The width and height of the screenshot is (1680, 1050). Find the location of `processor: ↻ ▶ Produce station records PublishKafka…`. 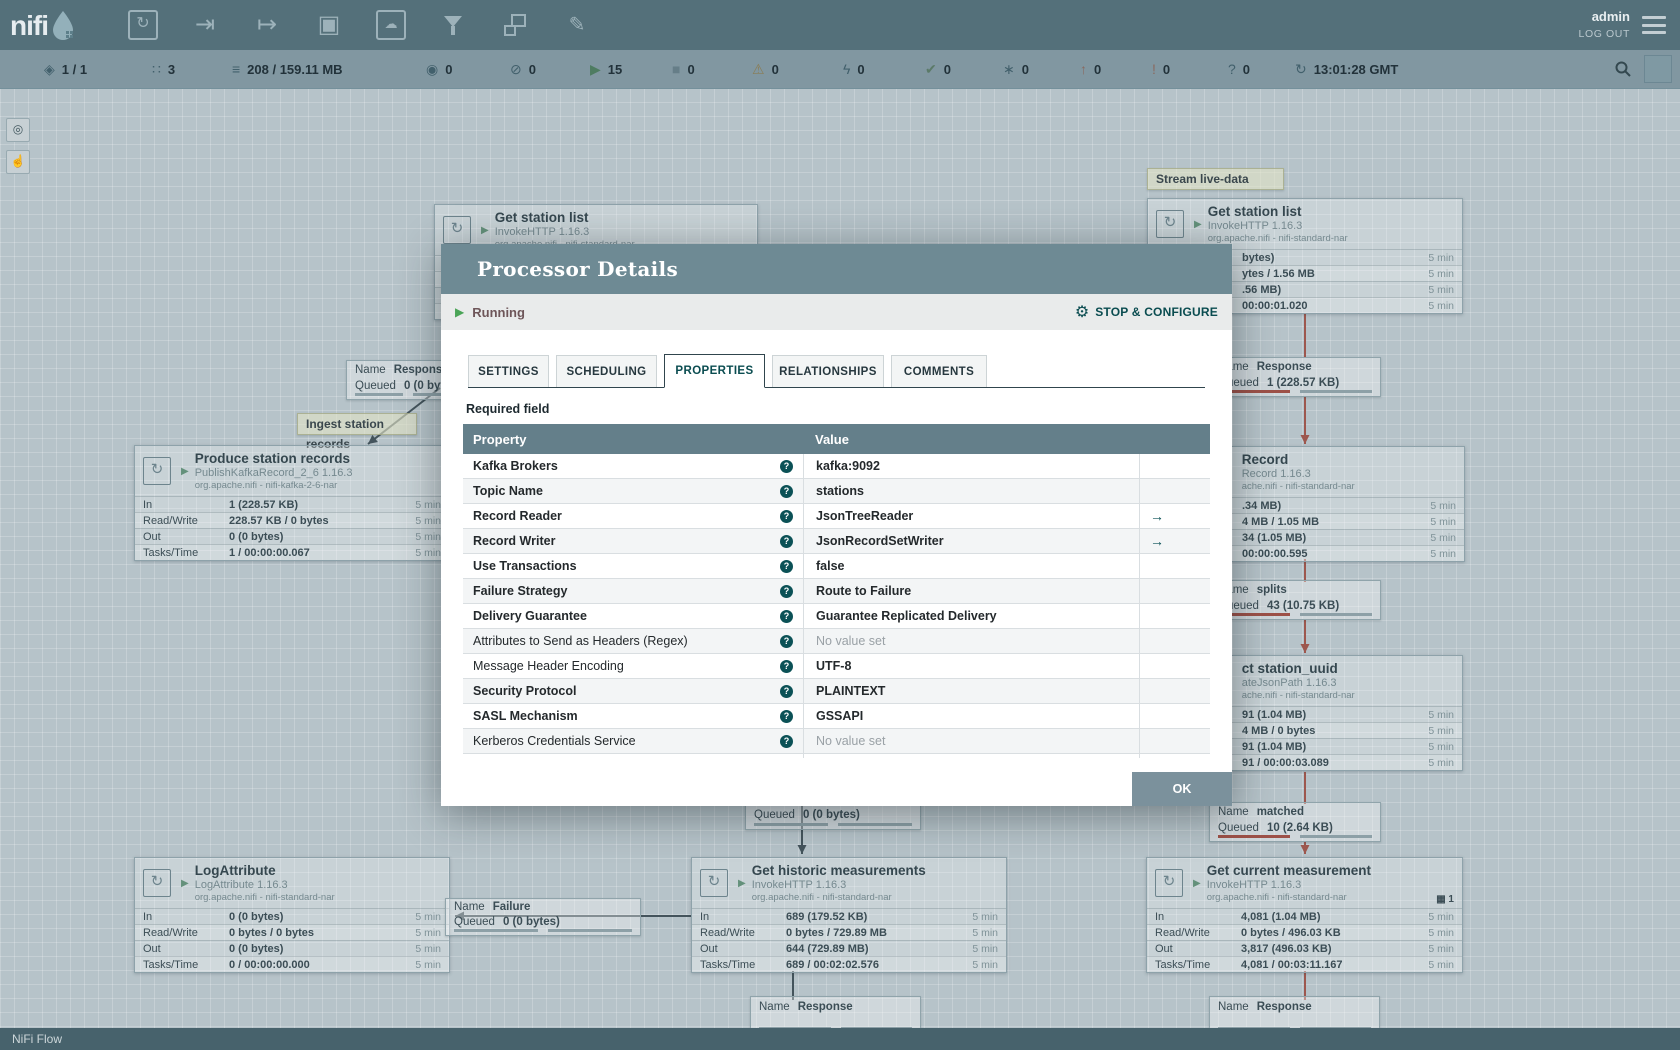

processor: ↻ ▶ Produce station records PublishKafka… is located at coordinates (292, 503).